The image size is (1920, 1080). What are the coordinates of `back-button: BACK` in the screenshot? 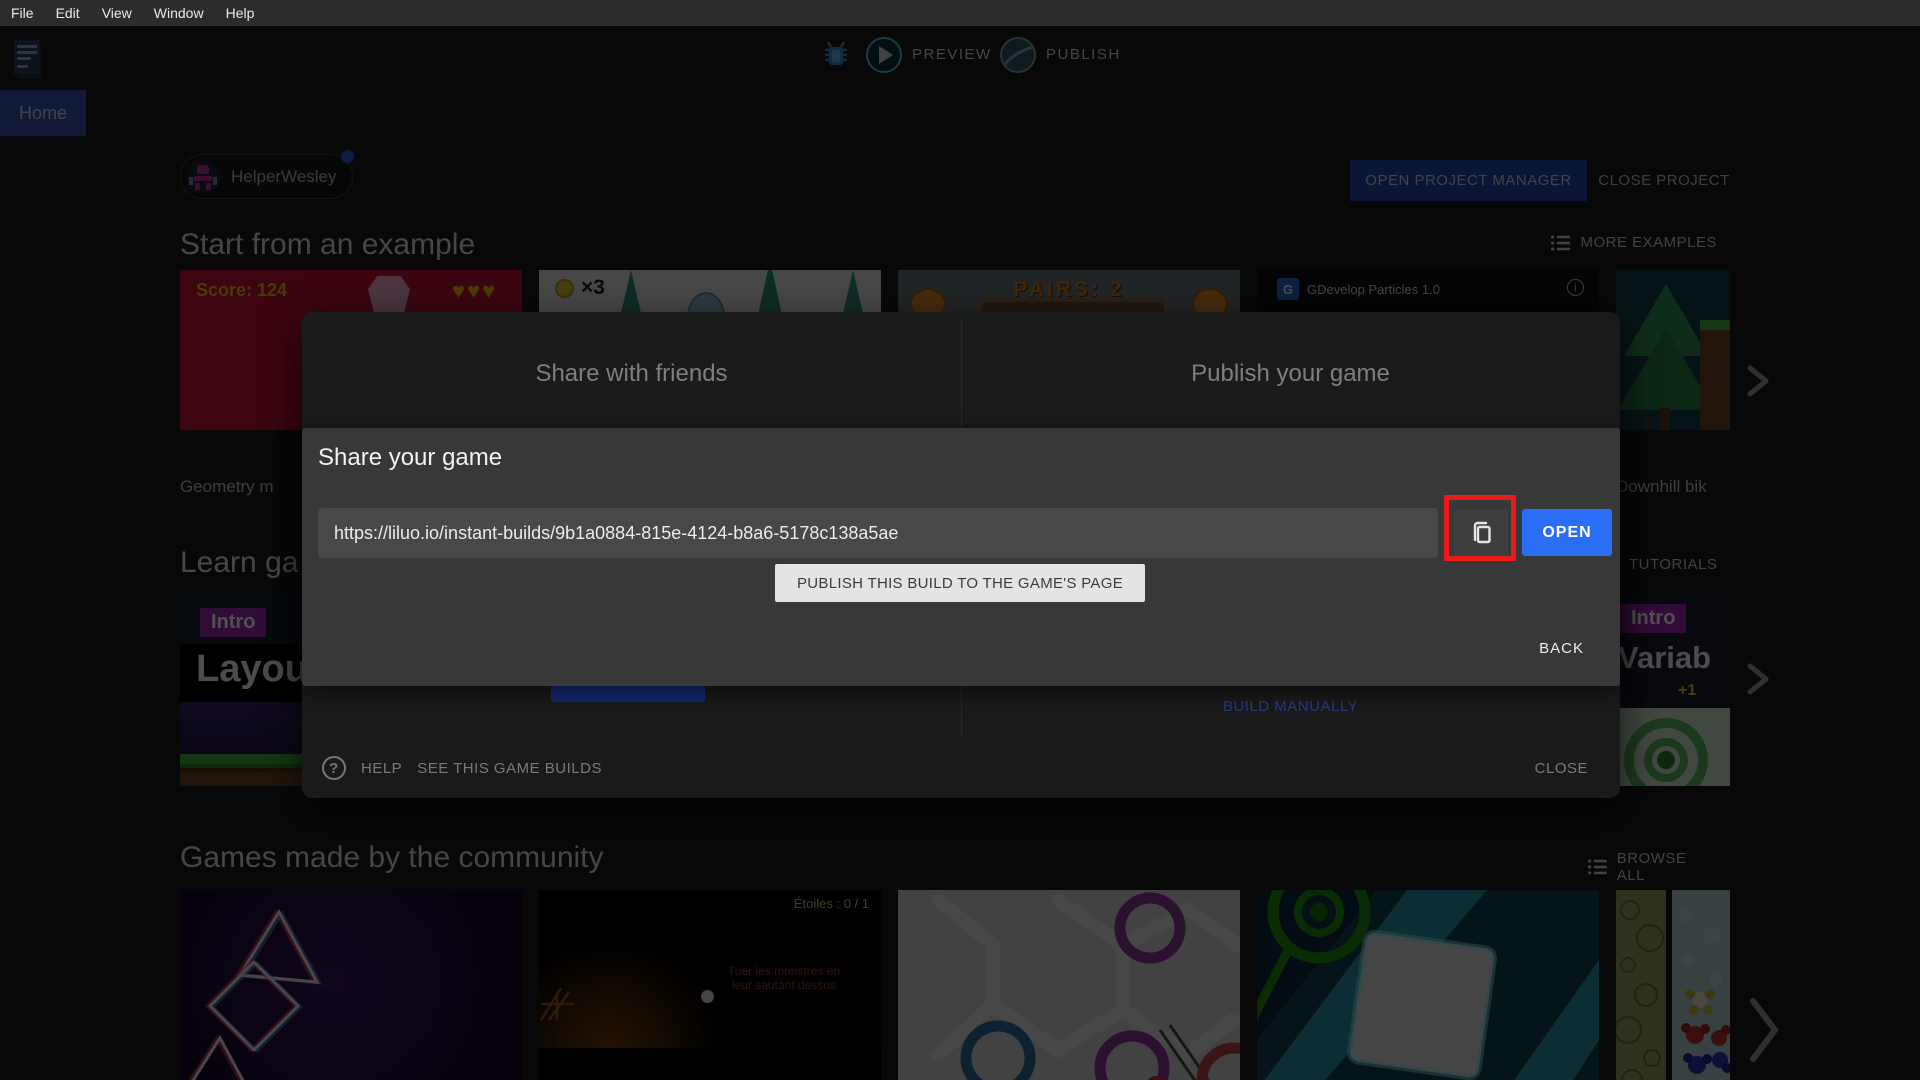 It's located at (1561, 648).